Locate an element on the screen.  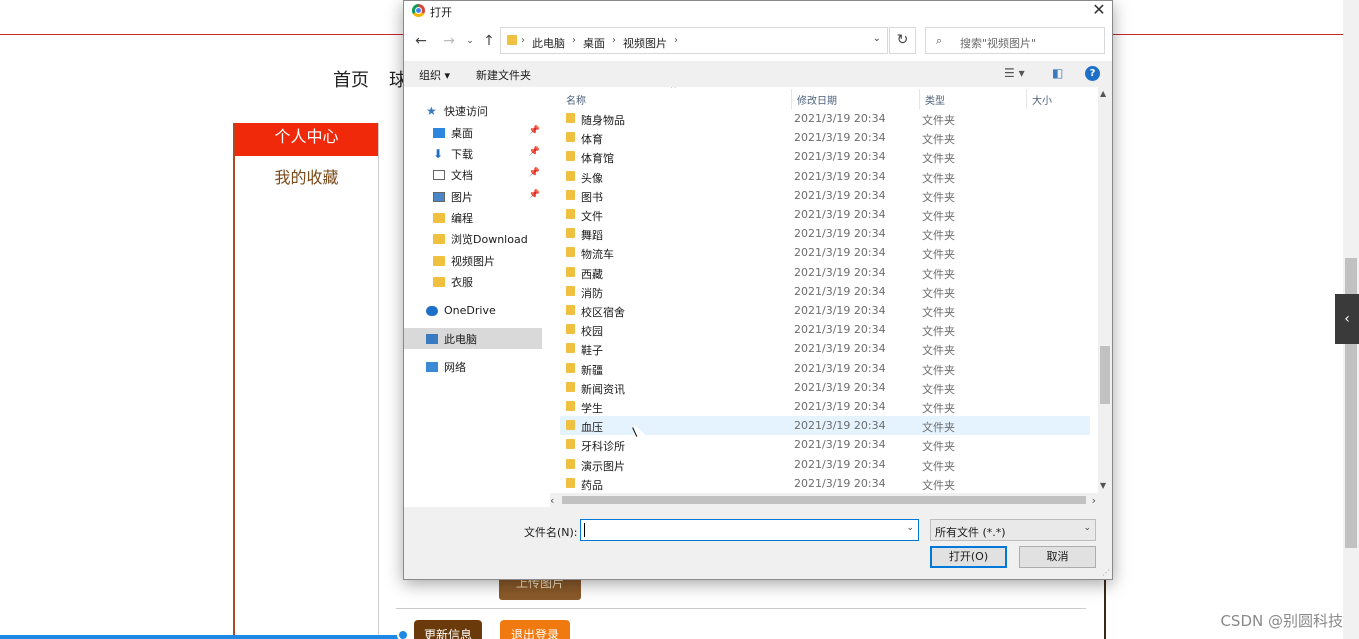
bottom-progress-dot is located at coordinates (403, 634).